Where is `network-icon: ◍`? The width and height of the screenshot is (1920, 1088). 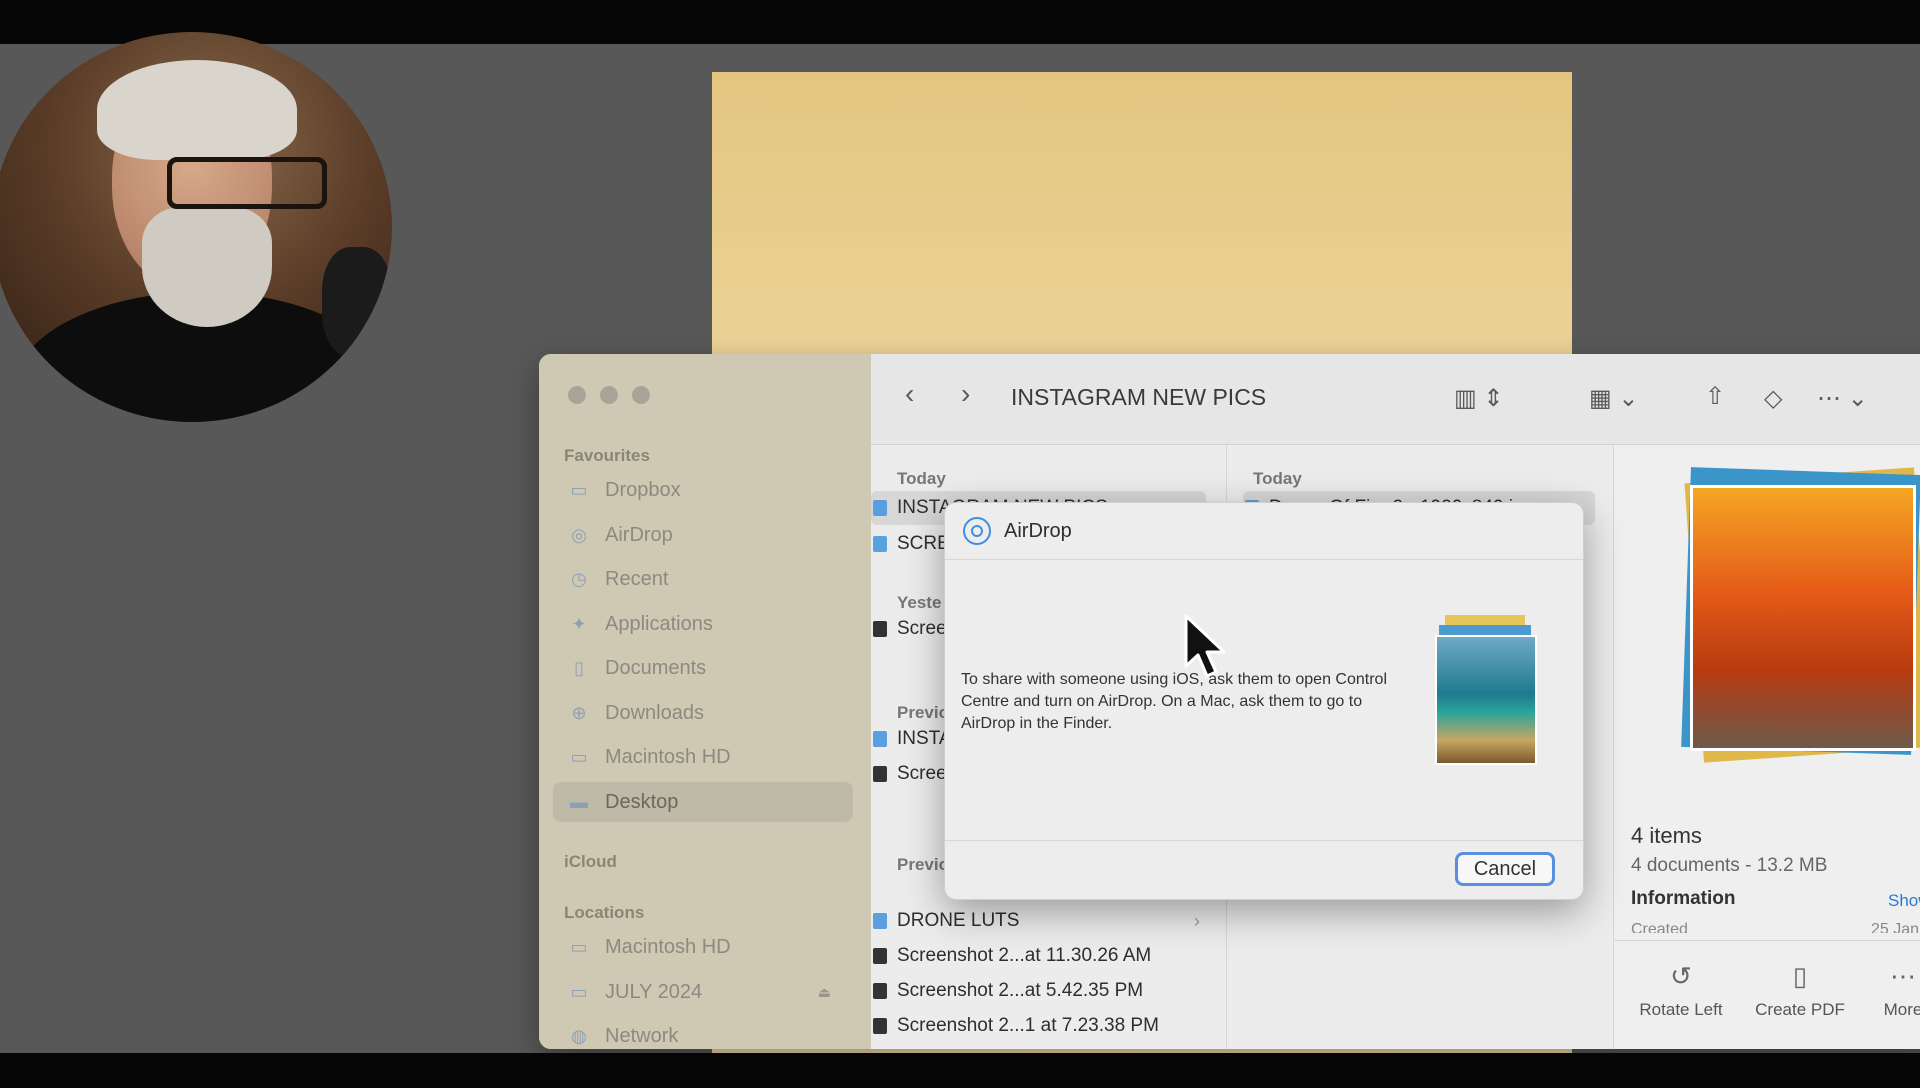
network-icon: ◍ is located at coordinates (579, 1036).